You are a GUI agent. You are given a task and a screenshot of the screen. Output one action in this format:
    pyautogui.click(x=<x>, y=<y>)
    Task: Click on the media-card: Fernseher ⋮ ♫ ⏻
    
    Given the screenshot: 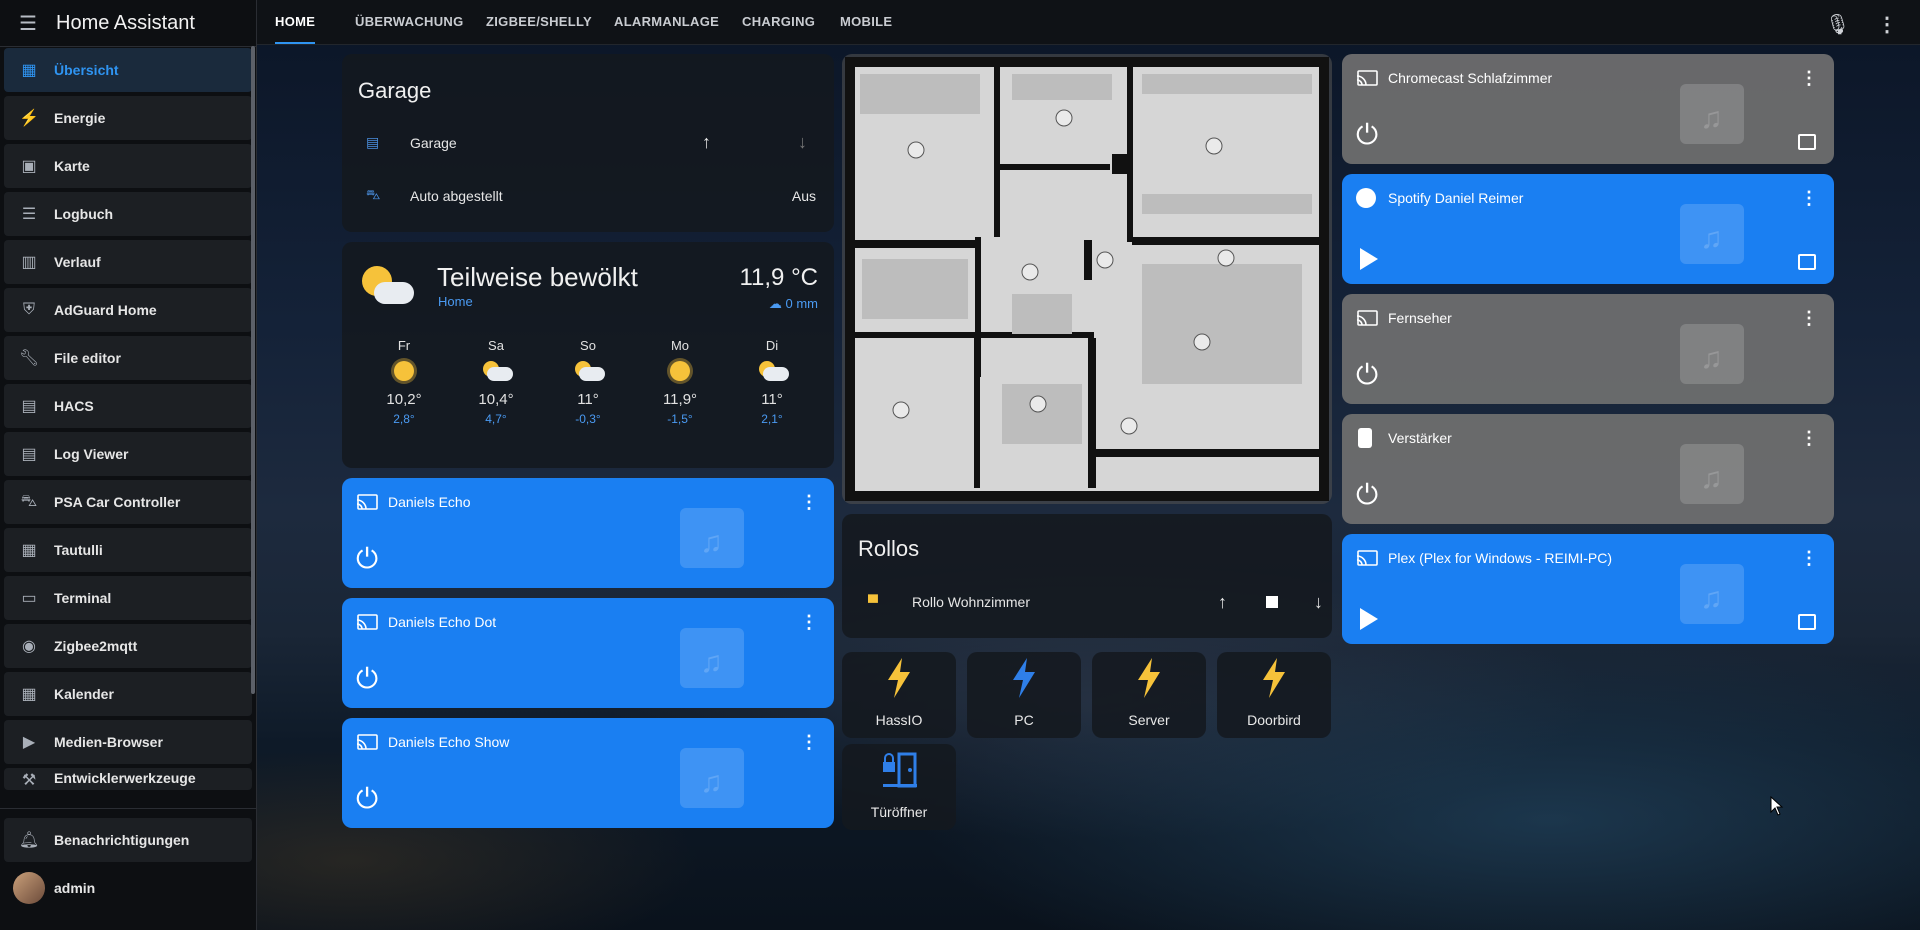 What is the action you would take?
    pyautogui.click(x=1588, y=349)
    